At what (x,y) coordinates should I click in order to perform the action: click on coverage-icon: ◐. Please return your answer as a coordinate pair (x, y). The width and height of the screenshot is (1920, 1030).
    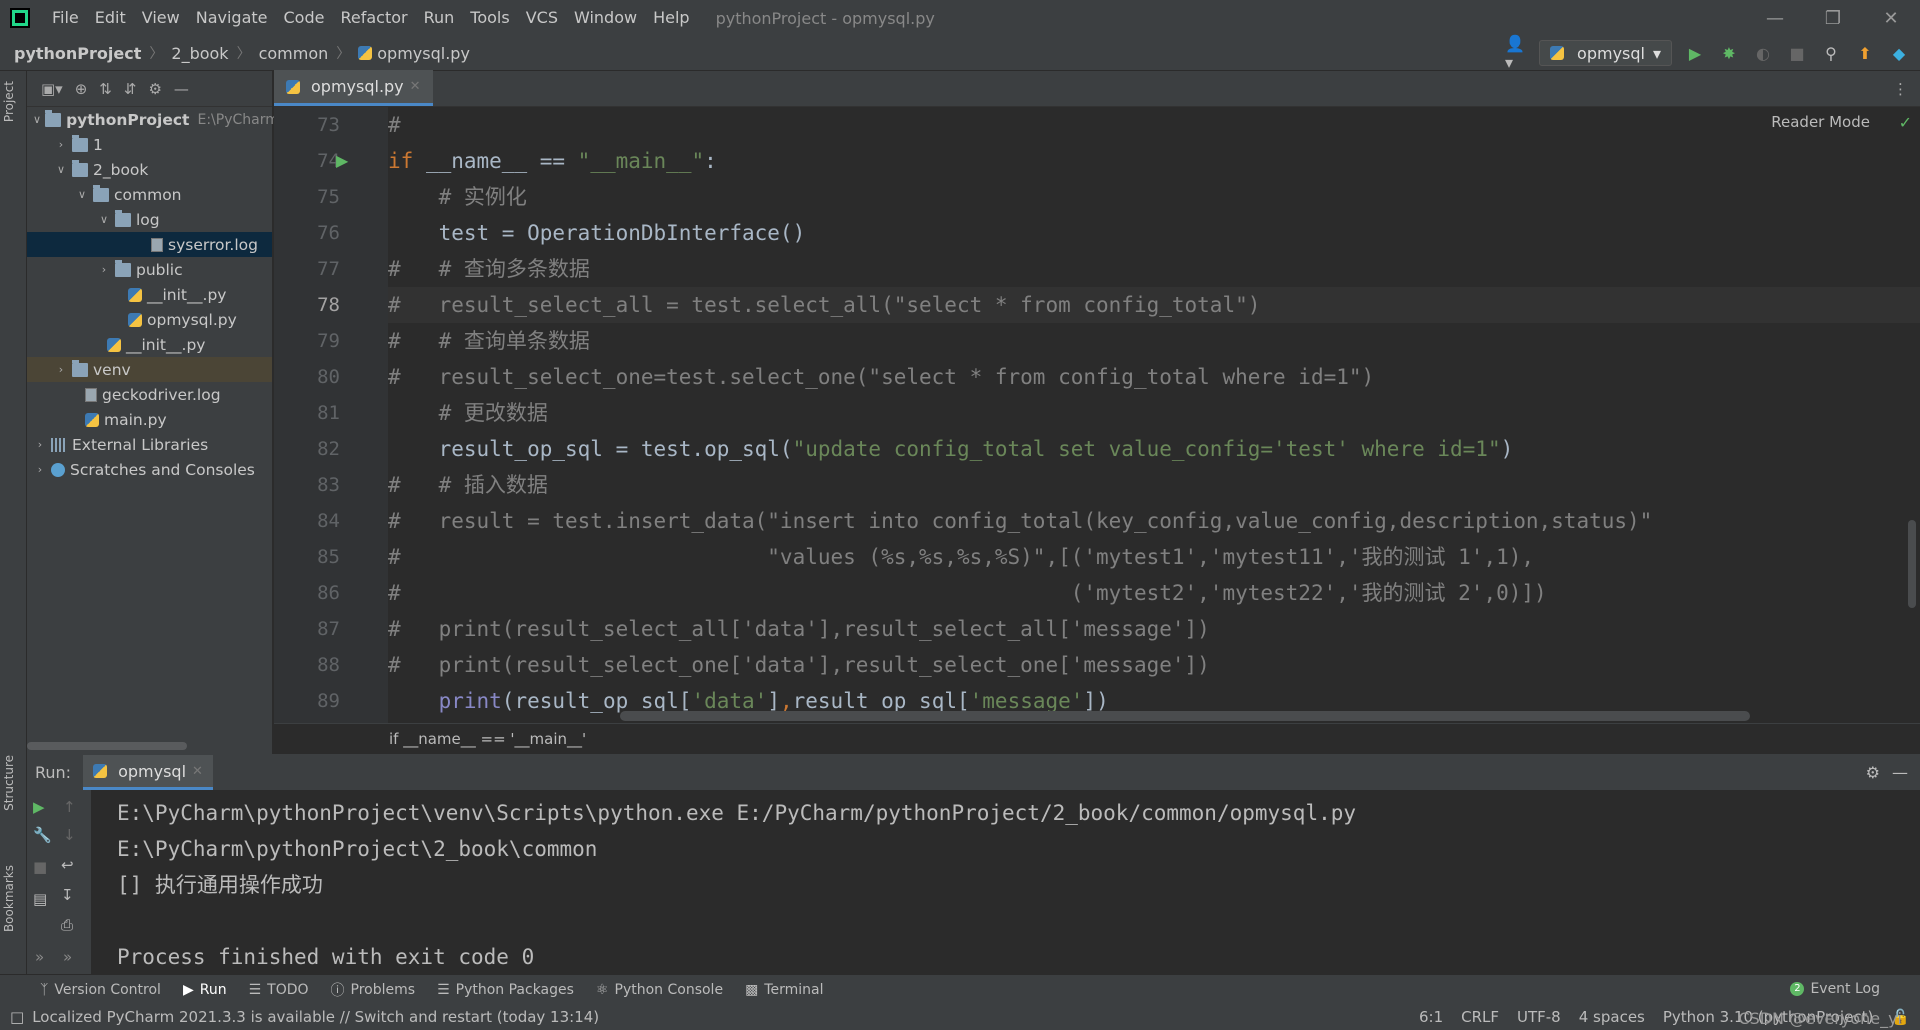
    Looking at the image, I should click on (1763, 53).